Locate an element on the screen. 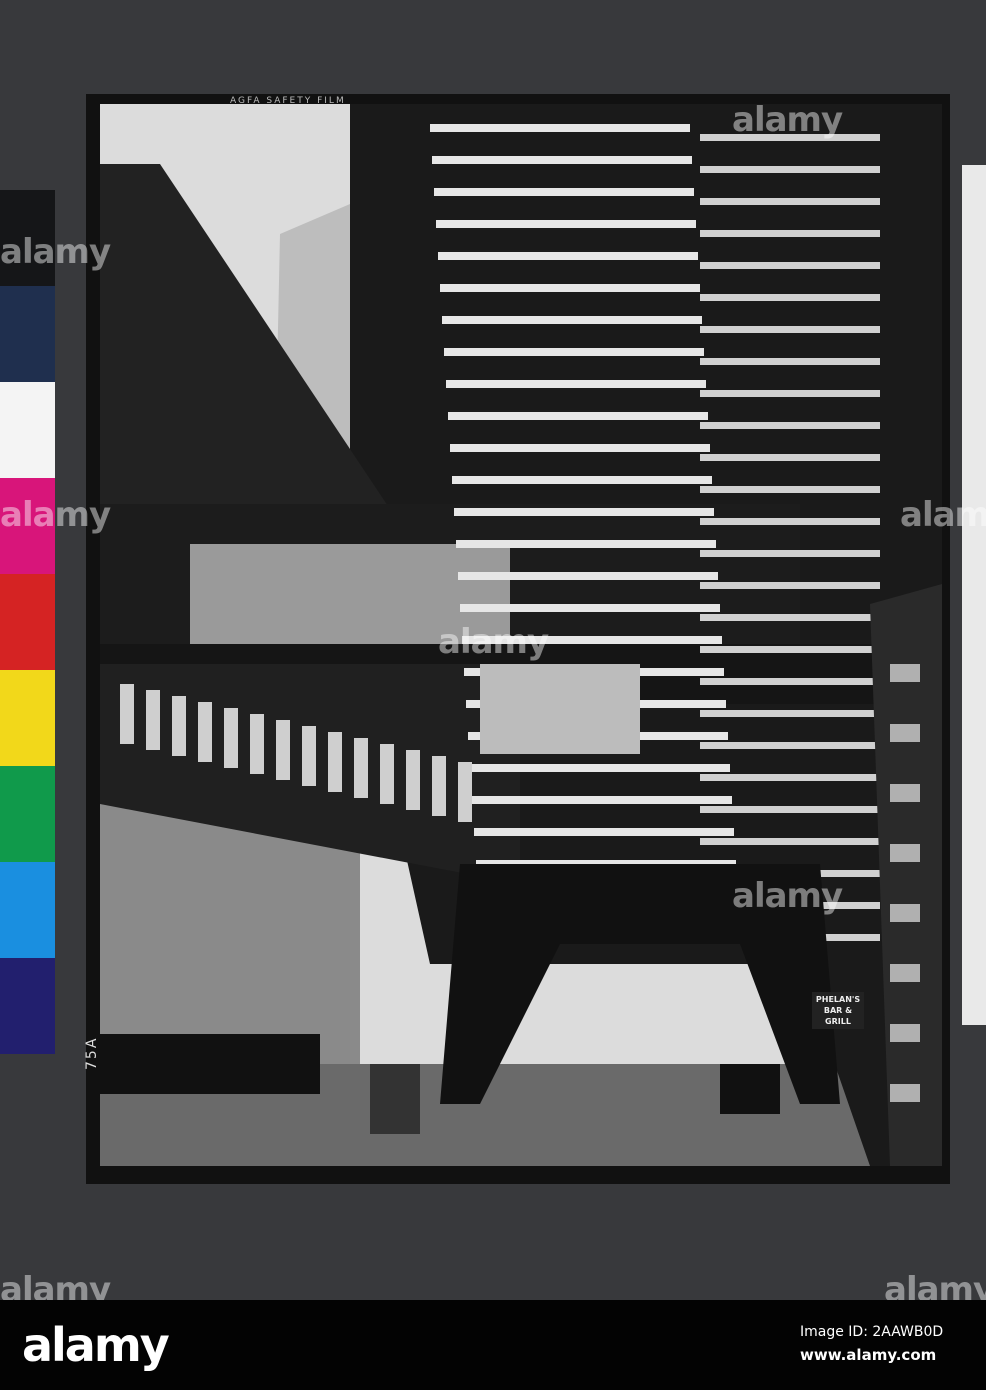 This screenshot has width=986, height=1390. footer-bar: alamy Image ID: 2AAWB0D www.alamy.com is located at coordinates (493, 1345).